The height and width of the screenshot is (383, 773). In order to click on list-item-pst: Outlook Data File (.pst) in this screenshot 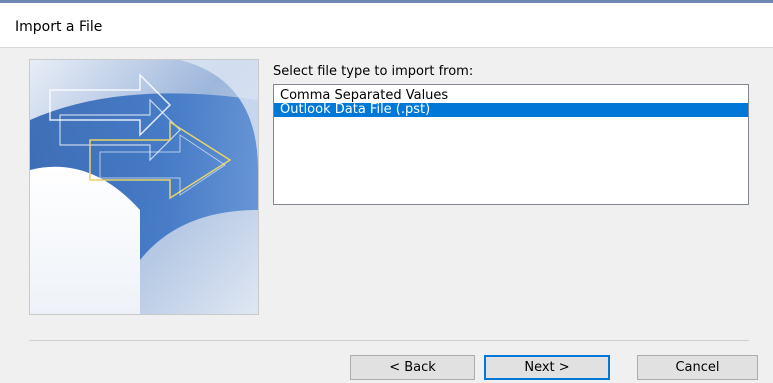, I will do `click(511, 110)`.